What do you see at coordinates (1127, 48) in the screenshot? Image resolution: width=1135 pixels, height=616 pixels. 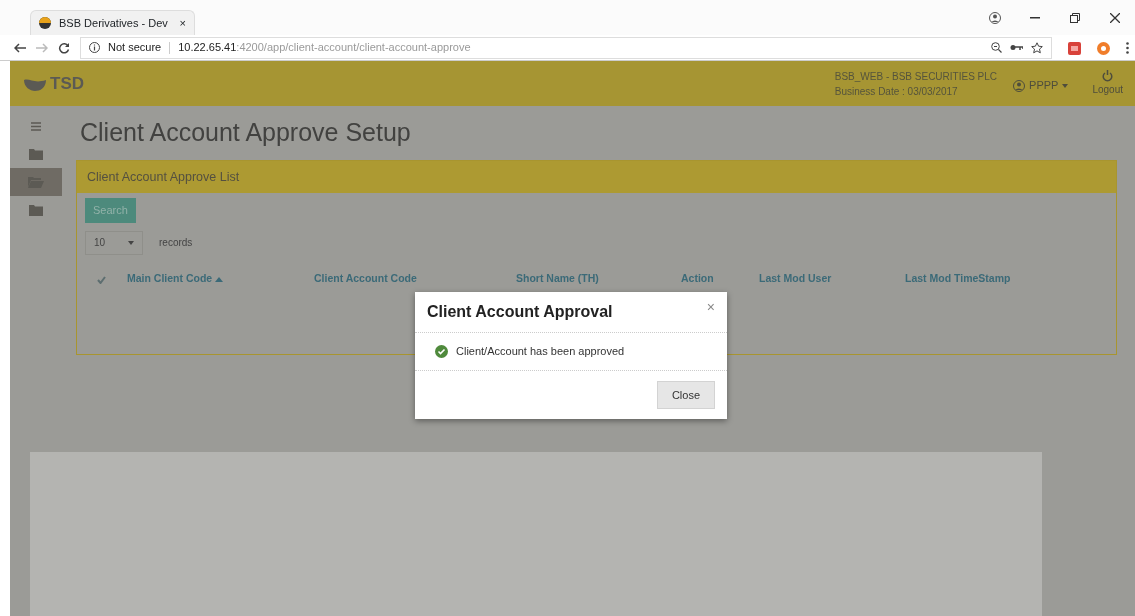 I see `more-menu-icon` at bounding box center [1127, 48].